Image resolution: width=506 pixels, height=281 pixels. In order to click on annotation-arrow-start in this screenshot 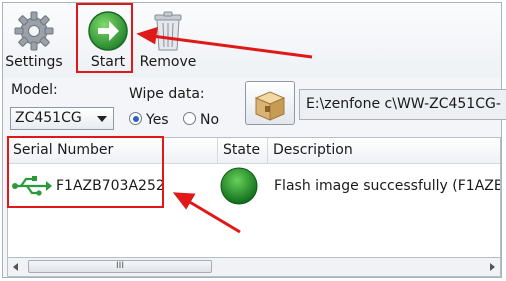, I will do `click(232, 46)`.